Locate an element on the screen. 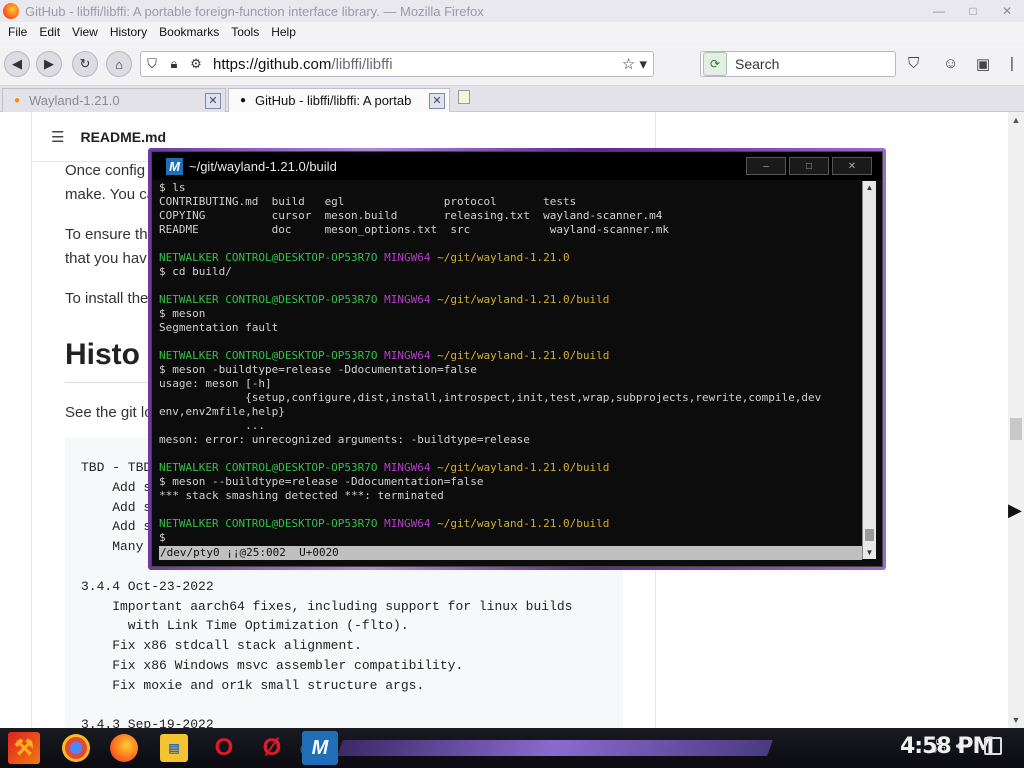  code-line: 3.4.4 Oct-23-2022 is located at coordinates (147, 586).